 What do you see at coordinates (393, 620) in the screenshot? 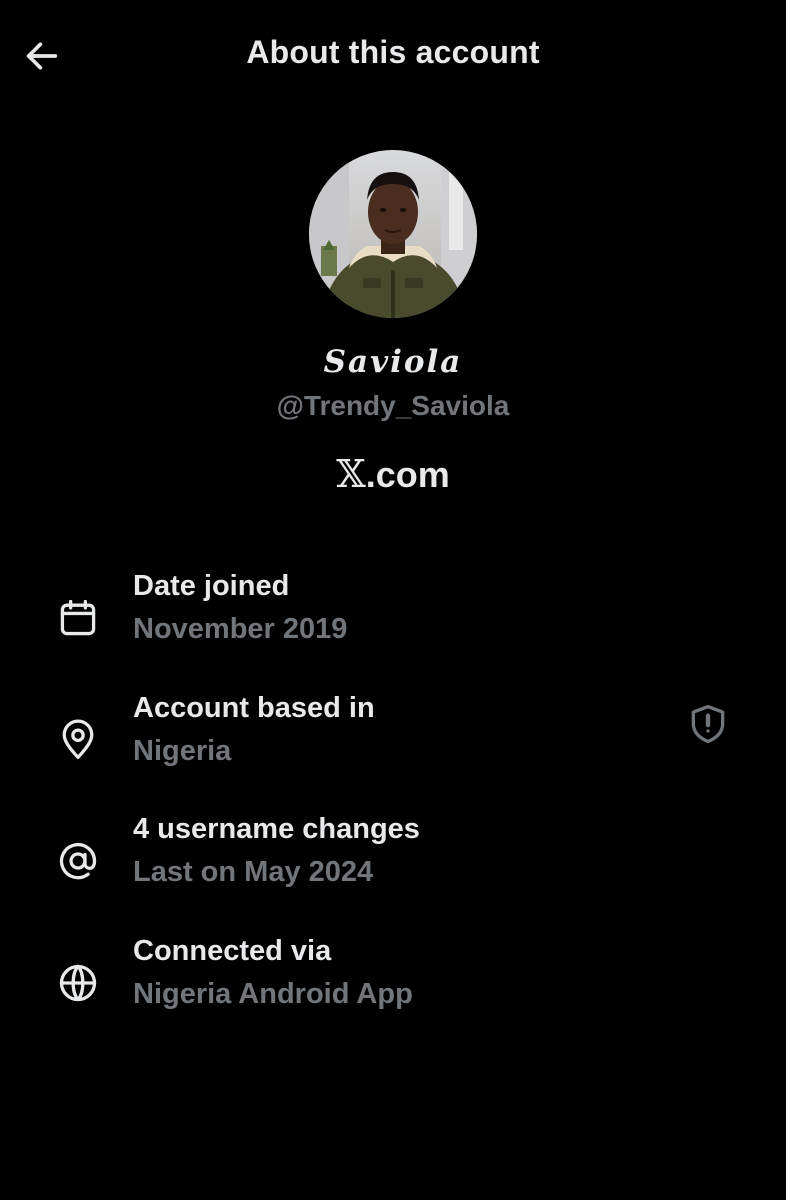
I see `detail-row-date-joined: Date joined November 2019` at bounding box center [393, 620].